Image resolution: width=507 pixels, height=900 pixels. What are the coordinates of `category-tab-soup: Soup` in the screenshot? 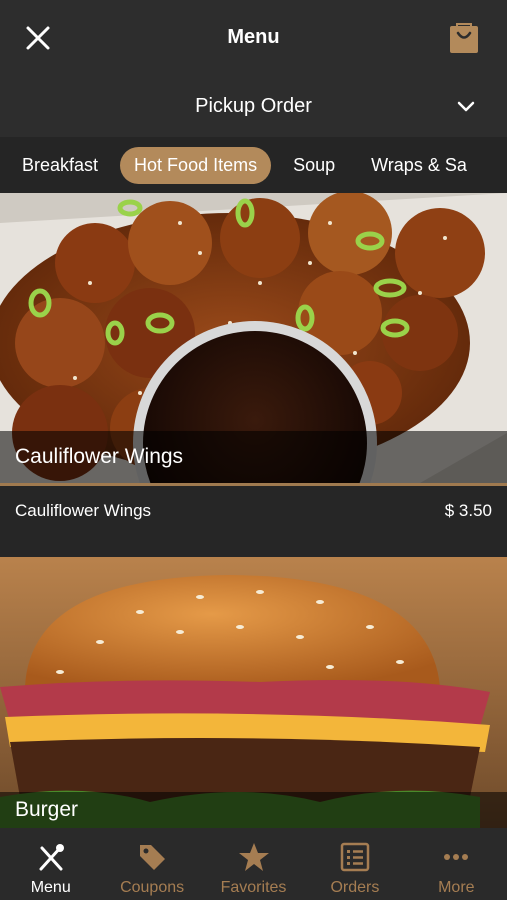 It's located at (314, 165).